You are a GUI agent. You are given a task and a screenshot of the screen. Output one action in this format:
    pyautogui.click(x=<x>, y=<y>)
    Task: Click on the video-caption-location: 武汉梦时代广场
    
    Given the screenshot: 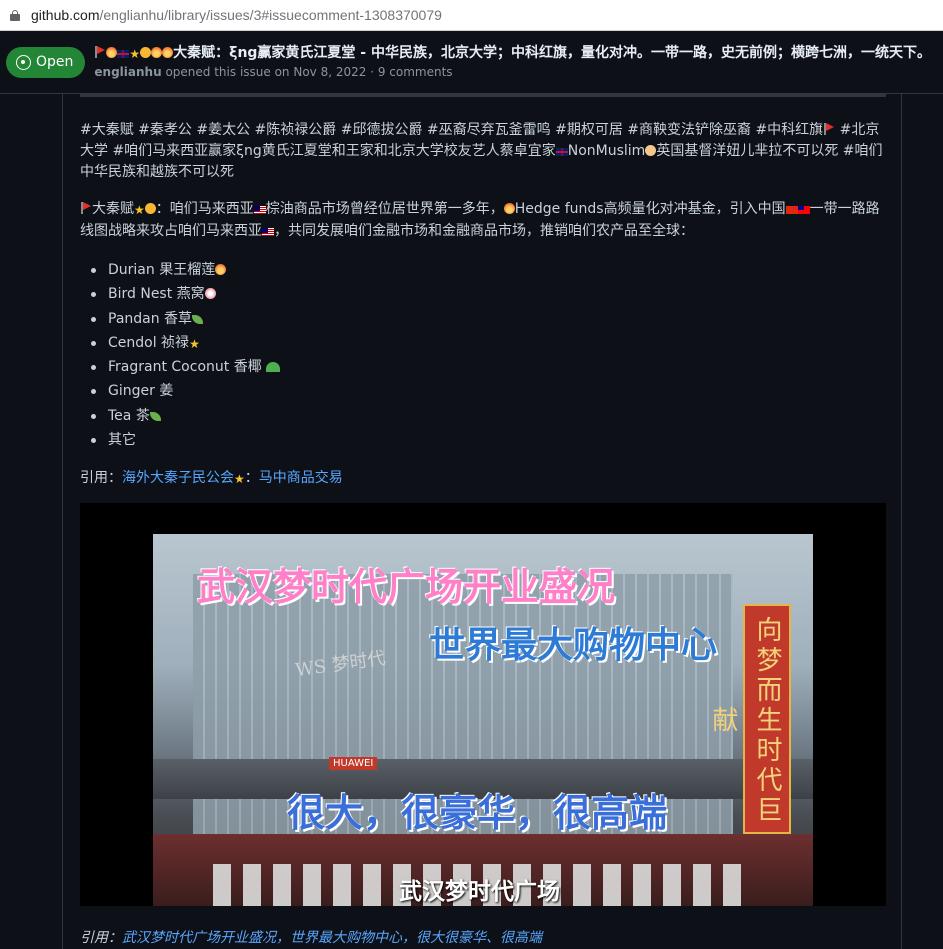 What is the action you would take?
    pyautogui.click(x=479, y=892)
    